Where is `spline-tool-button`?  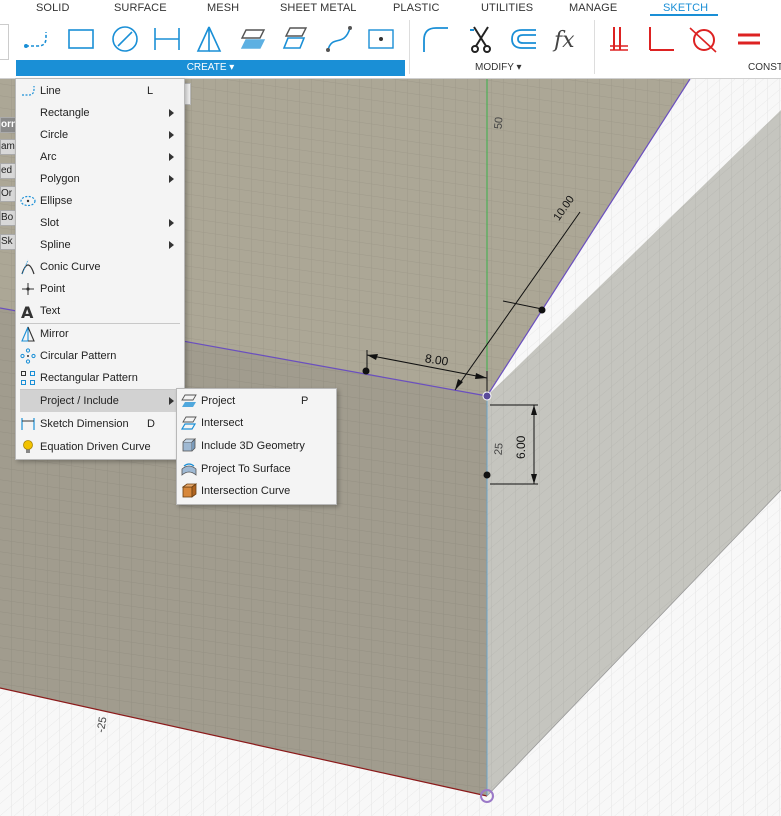
spline-tool-button is located at coordinates (339, 39).